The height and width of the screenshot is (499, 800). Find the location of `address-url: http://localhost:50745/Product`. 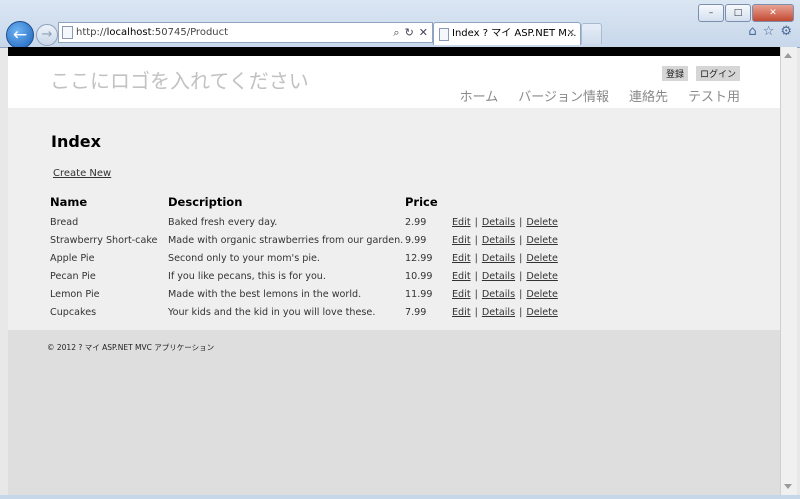

address-url: http://localhost:50745/Product is located at coordinates (152, 32).